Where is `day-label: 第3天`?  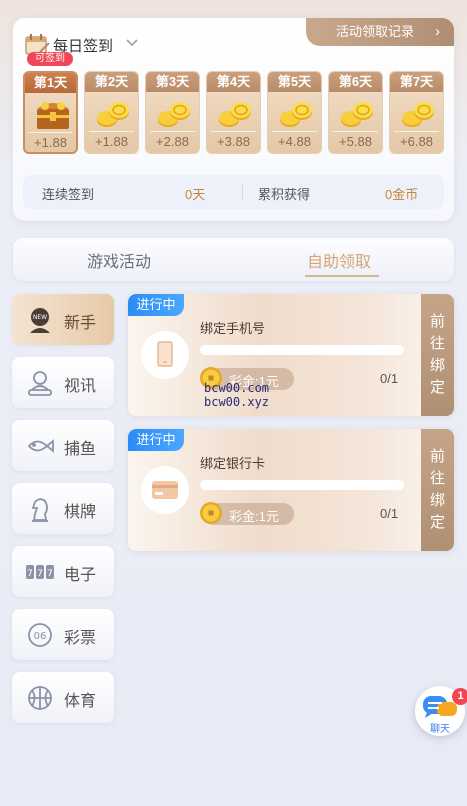 day-label: 第3天 is located at coordinates (172, 82).